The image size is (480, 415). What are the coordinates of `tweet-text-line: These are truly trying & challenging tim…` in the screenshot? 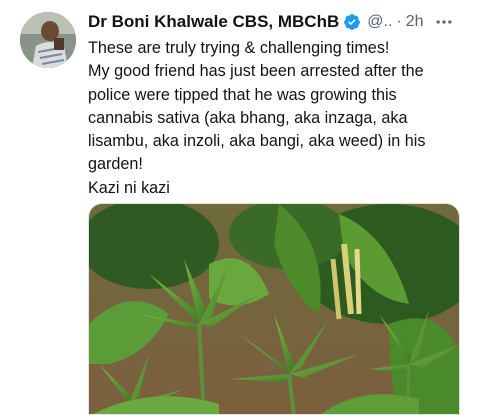 It's located at (239, 48).